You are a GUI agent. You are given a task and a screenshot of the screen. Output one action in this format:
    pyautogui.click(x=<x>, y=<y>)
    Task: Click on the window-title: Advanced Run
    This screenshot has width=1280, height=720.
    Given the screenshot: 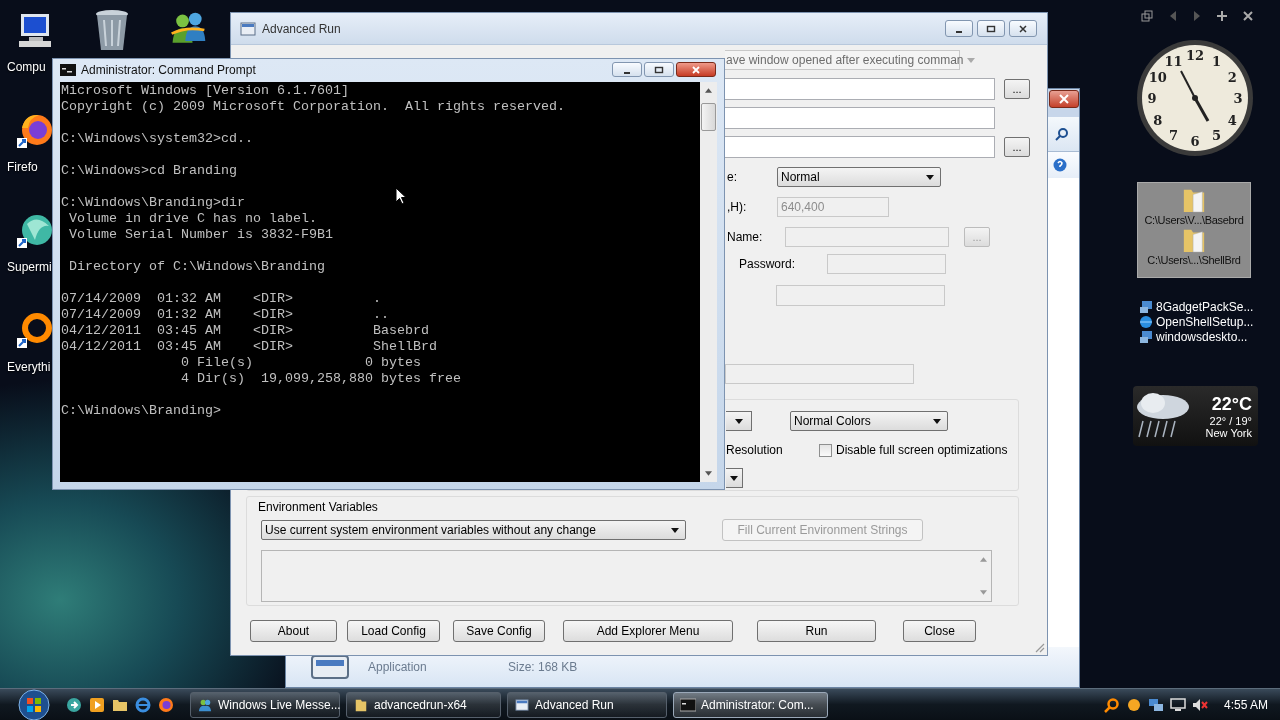 What is the action you would take?
    pyautogui.click(x=302, y=28)
    